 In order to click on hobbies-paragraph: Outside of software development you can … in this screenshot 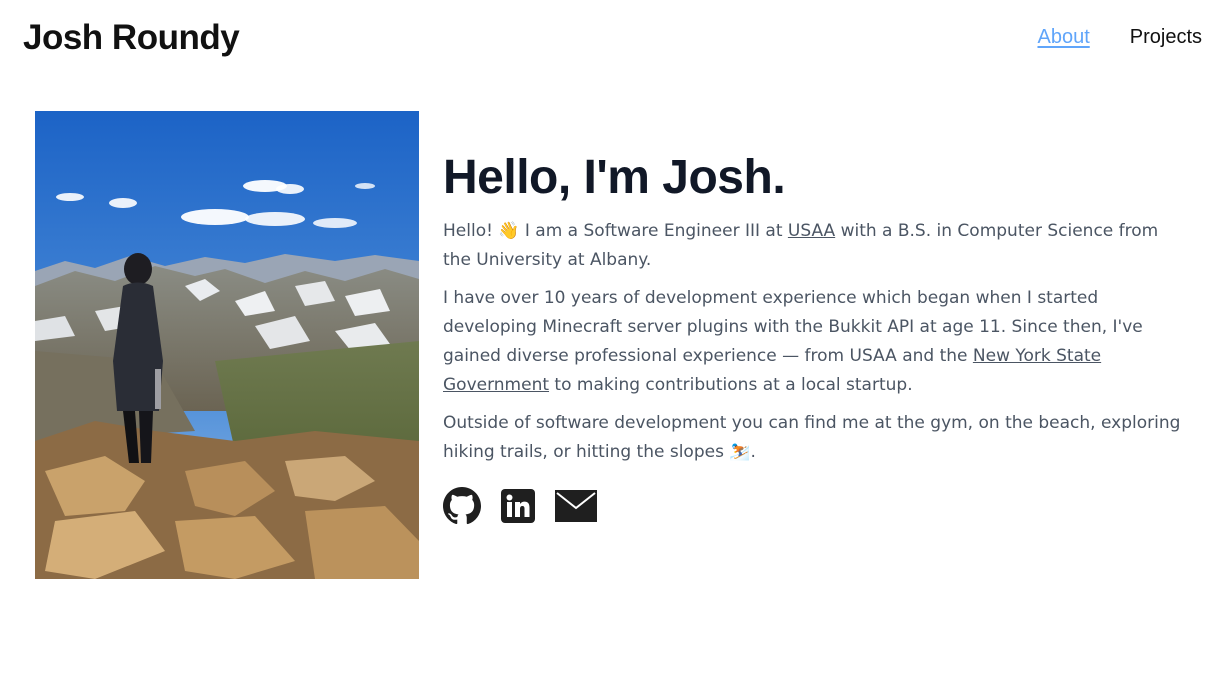, I will do `click(812, 437)`.